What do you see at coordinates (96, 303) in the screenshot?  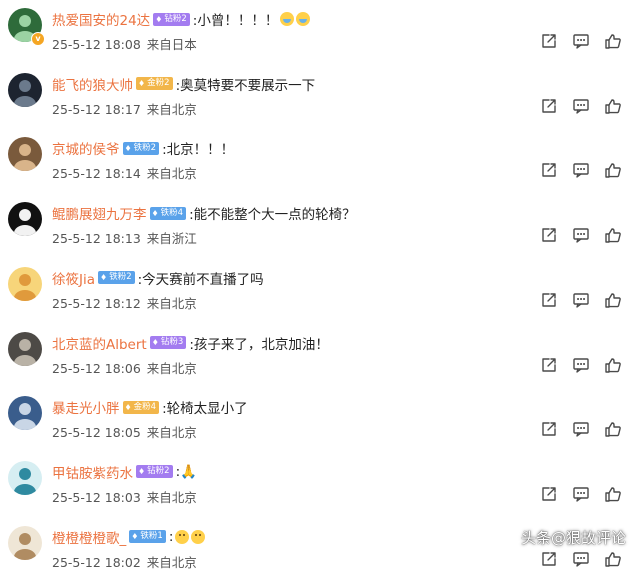 I see `comment-date: 25-5-12 18:12` at bounding box center [96, 303].